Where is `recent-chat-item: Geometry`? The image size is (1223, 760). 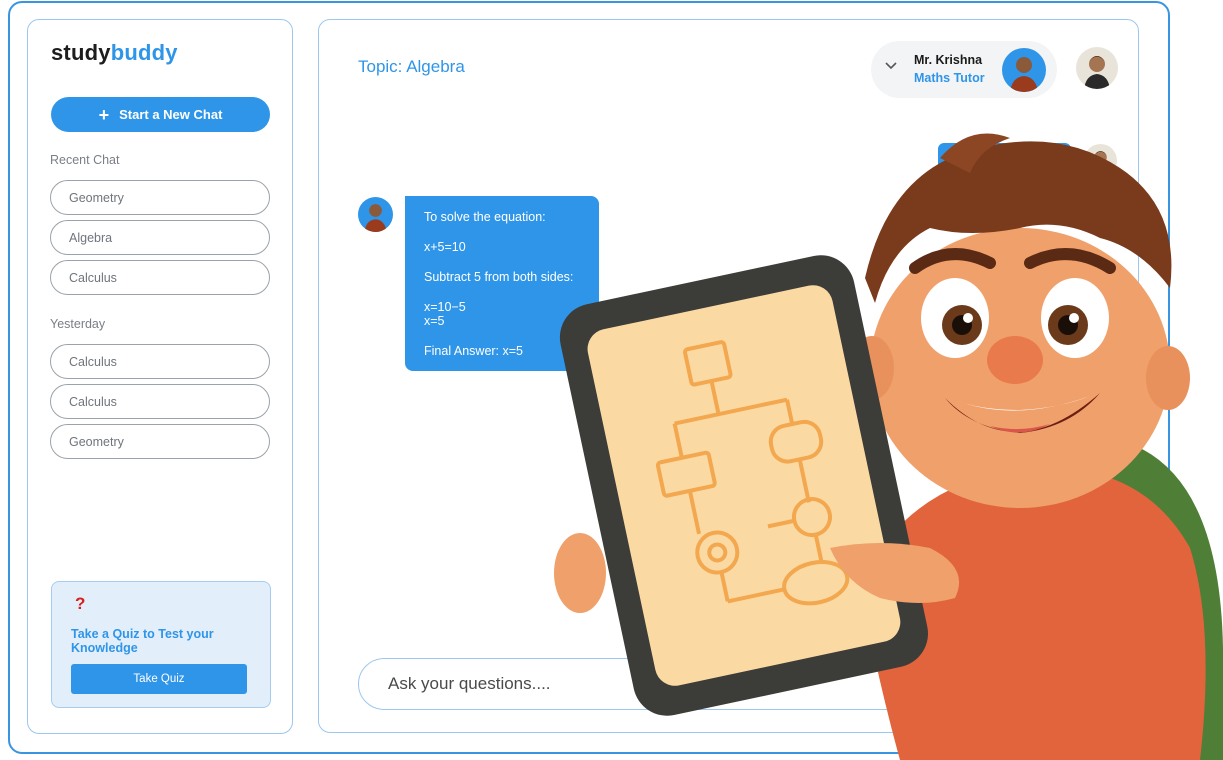
recent-chat-item: Geometry is located at coordinates (160, 197).